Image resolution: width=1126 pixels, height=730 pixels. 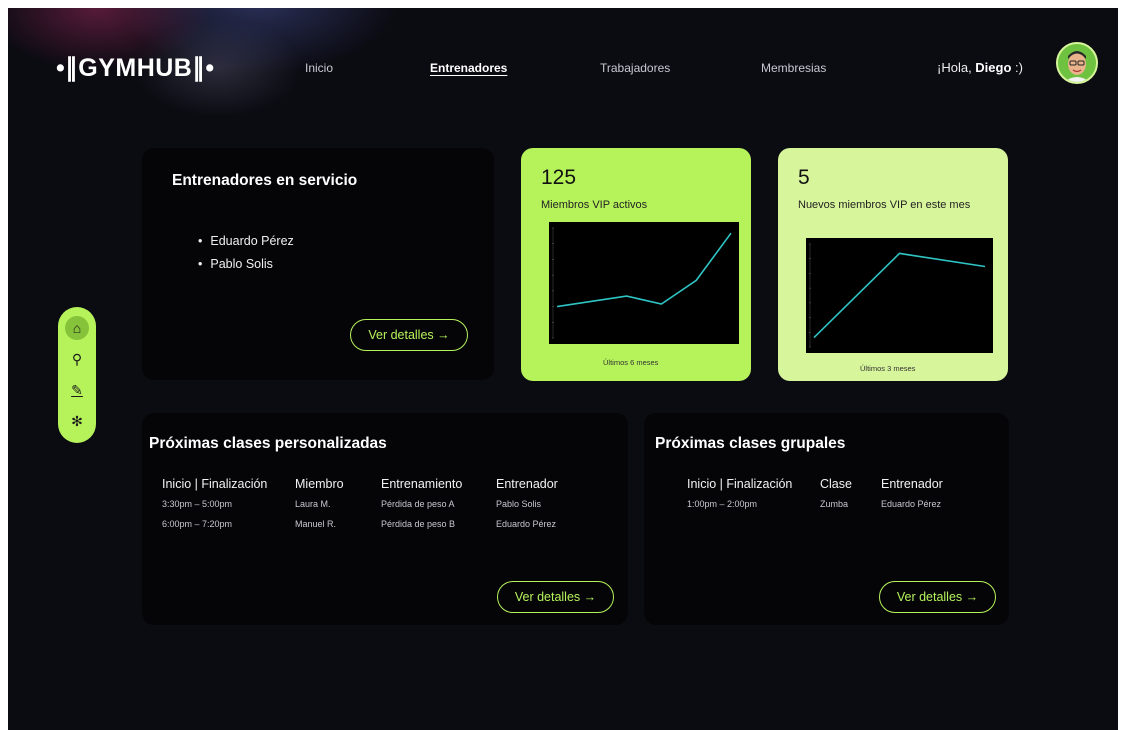 I want to click on column-header: Clase, so click(x=836, y=484).